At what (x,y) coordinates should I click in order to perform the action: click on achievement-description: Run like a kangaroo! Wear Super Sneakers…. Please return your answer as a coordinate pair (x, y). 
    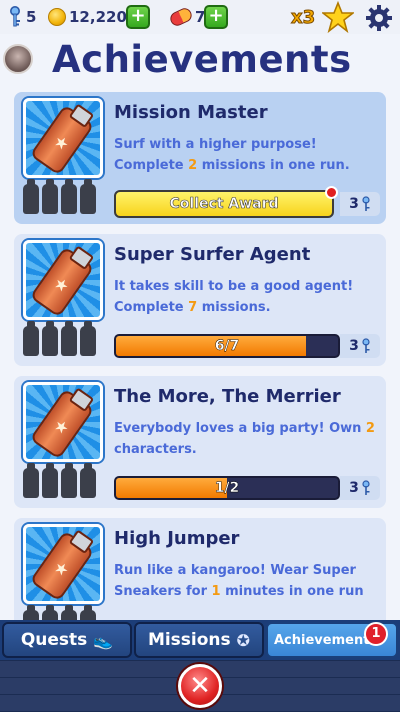
    Looking at the image, I should click on (245, 581).